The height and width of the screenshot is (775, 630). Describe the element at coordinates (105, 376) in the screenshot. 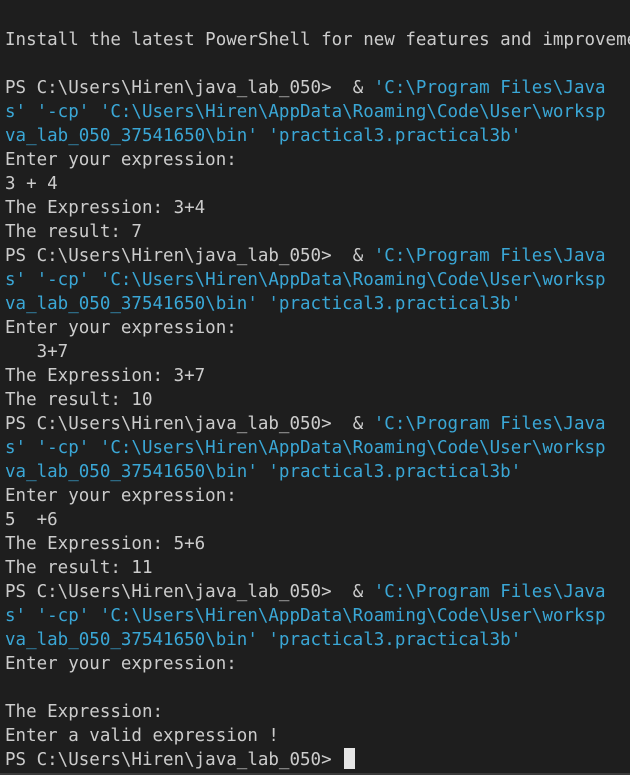

I see `terminal-line: The Expression: 3+7` at that location.